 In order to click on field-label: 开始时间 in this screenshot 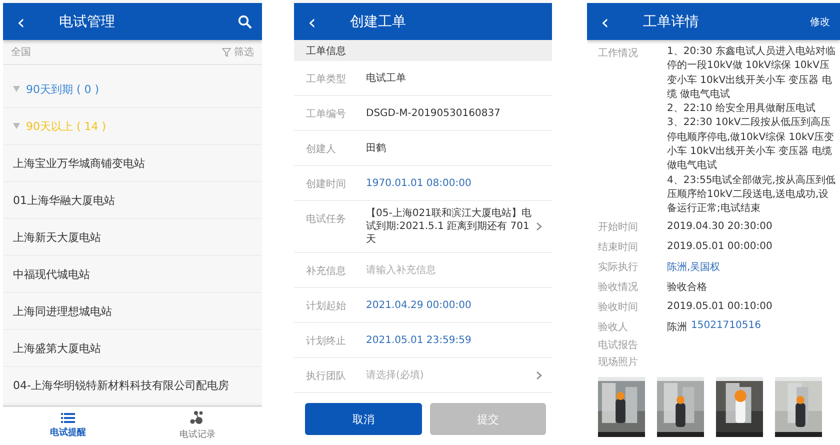, I will do `click(618, 227)`.